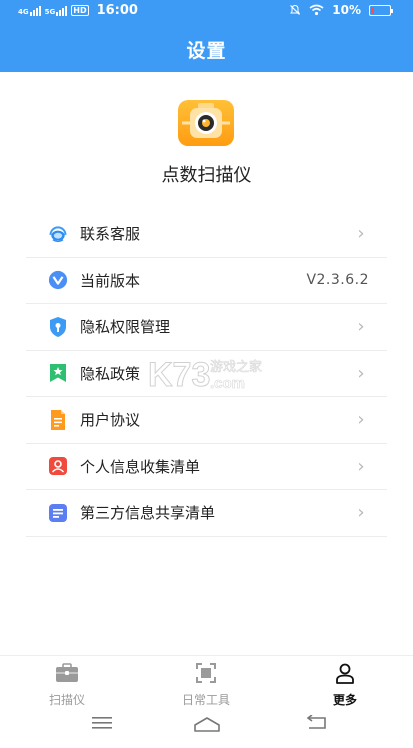 This screenshot has width=413, height=748. Describe the element at coordinates (58, 234) in the screenshot. I see `customer-service-icon` at that location.